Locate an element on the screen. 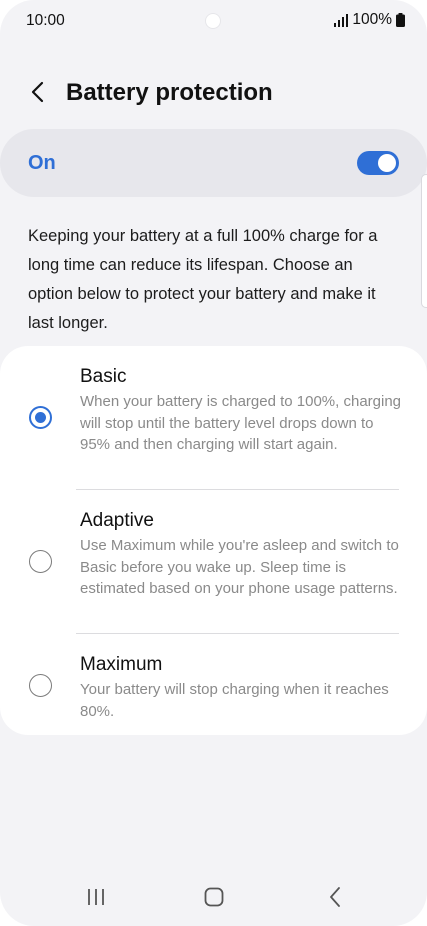  navigation-bar is located at coordinates (213, 897).